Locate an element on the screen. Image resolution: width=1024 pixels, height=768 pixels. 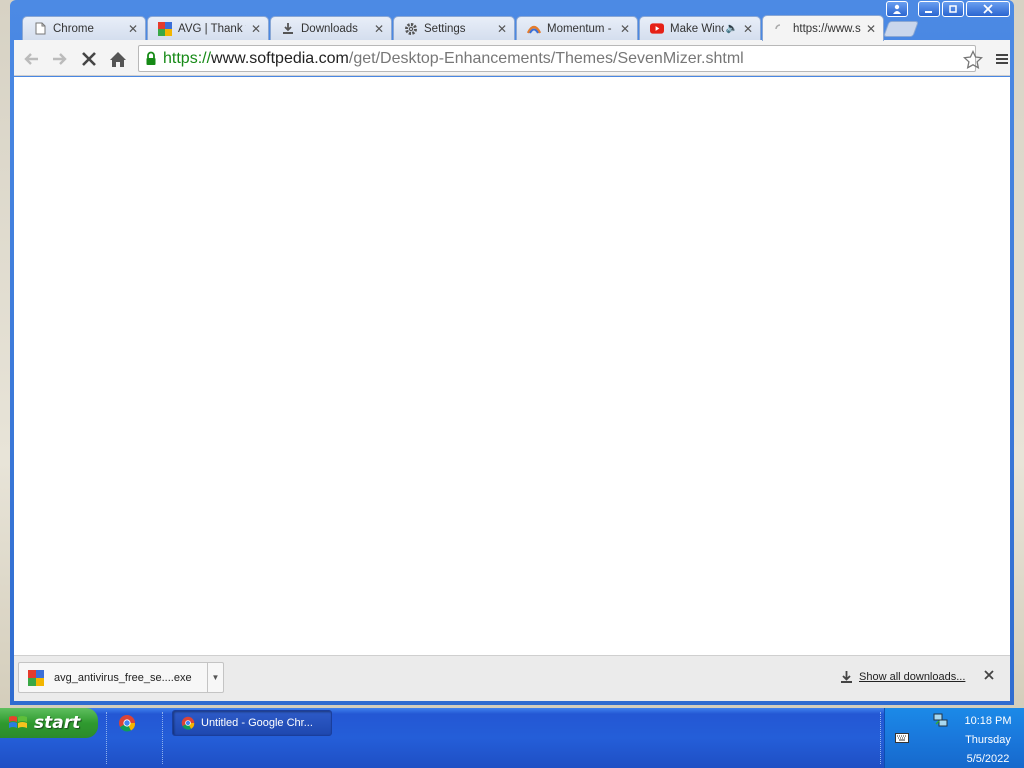
menu-button is located at coordinates (1002, 59).